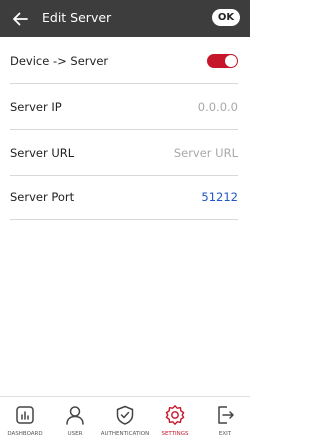 This screenshot has width=320, height=444. What do you see at coordinates (124, 197) in the screenshot?
I see `server-port-row: Server Port 51212` at bounding box center [124, 197].